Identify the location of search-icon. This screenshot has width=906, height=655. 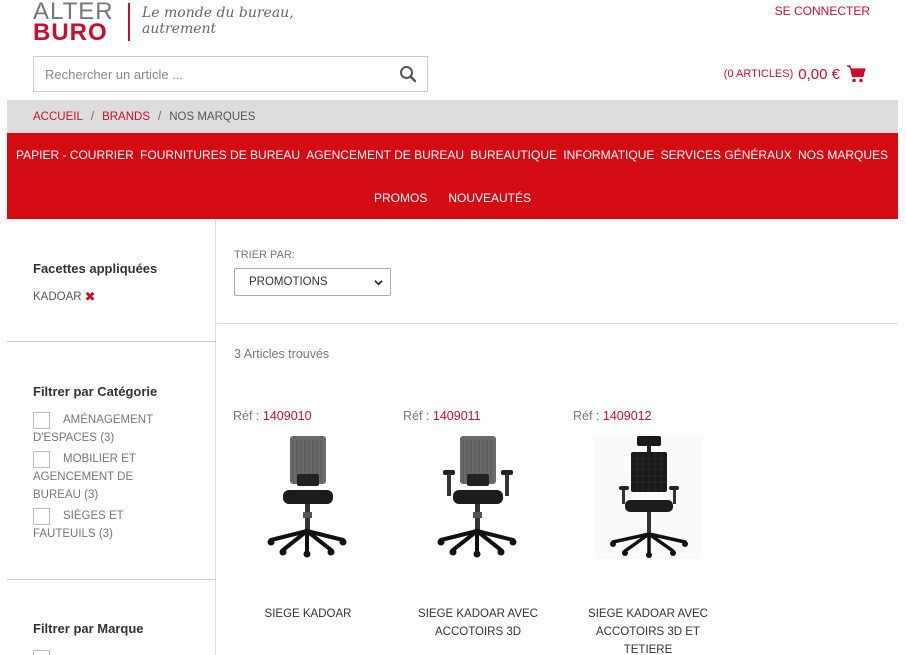
(408, 74).